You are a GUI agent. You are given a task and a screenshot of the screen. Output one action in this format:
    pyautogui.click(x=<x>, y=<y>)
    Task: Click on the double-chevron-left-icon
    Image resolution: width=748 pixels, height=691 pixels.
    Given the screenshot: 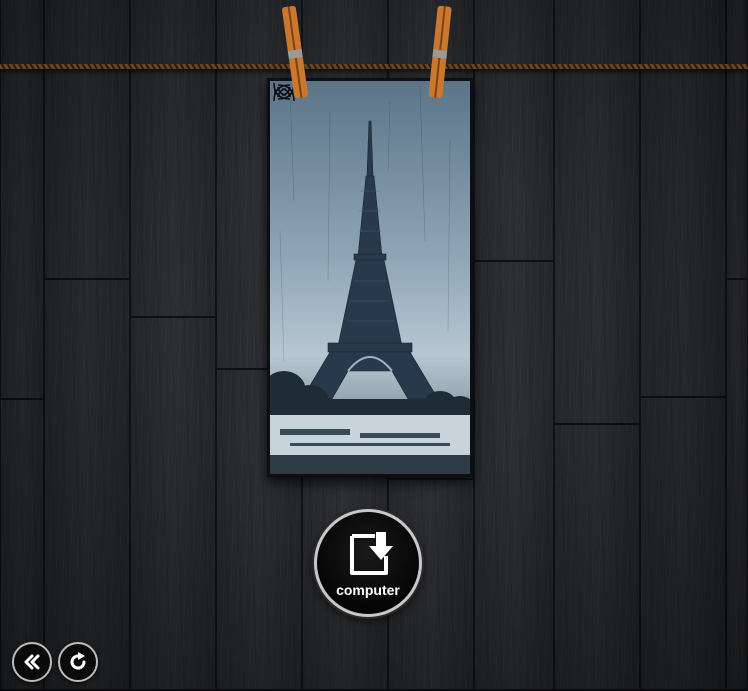 What is the action you would take?
    pyautogui.click(x=32, y=662)
    